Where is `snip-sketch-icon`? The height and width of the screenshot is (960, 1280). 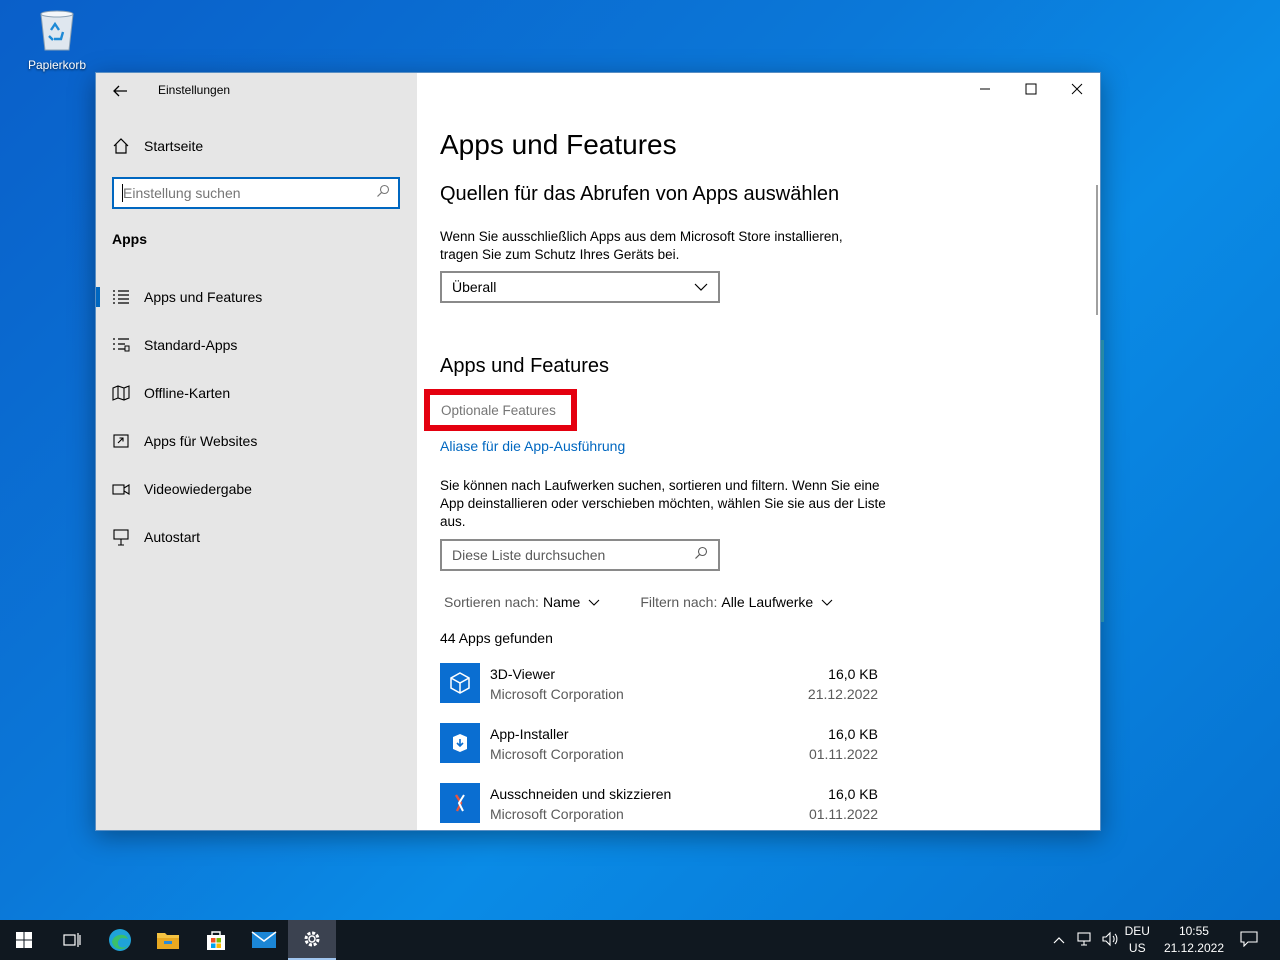 snip-sketch-icon is located at coordinates (460, 803).